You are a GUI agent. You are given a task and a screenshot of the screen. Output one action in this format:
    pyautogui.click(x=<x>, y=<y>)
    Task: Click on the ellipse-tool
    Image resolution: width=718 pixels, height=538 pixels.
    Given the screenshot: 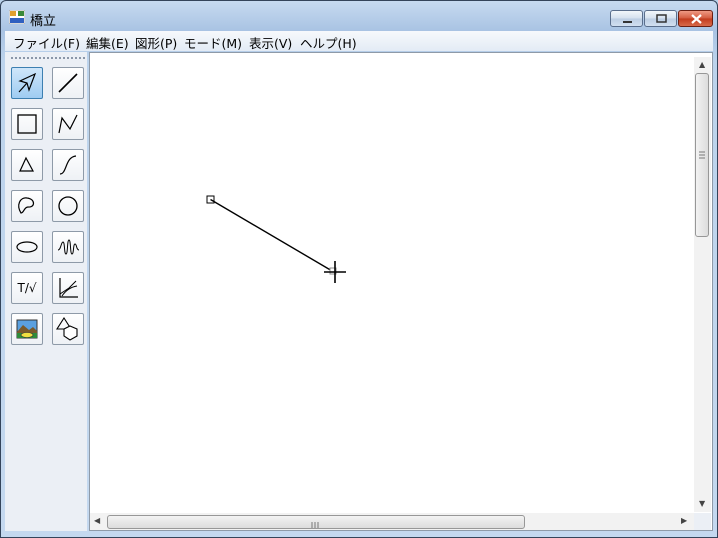 What is the action you would take?
    pyautogui.click(x=27, y=247)
    